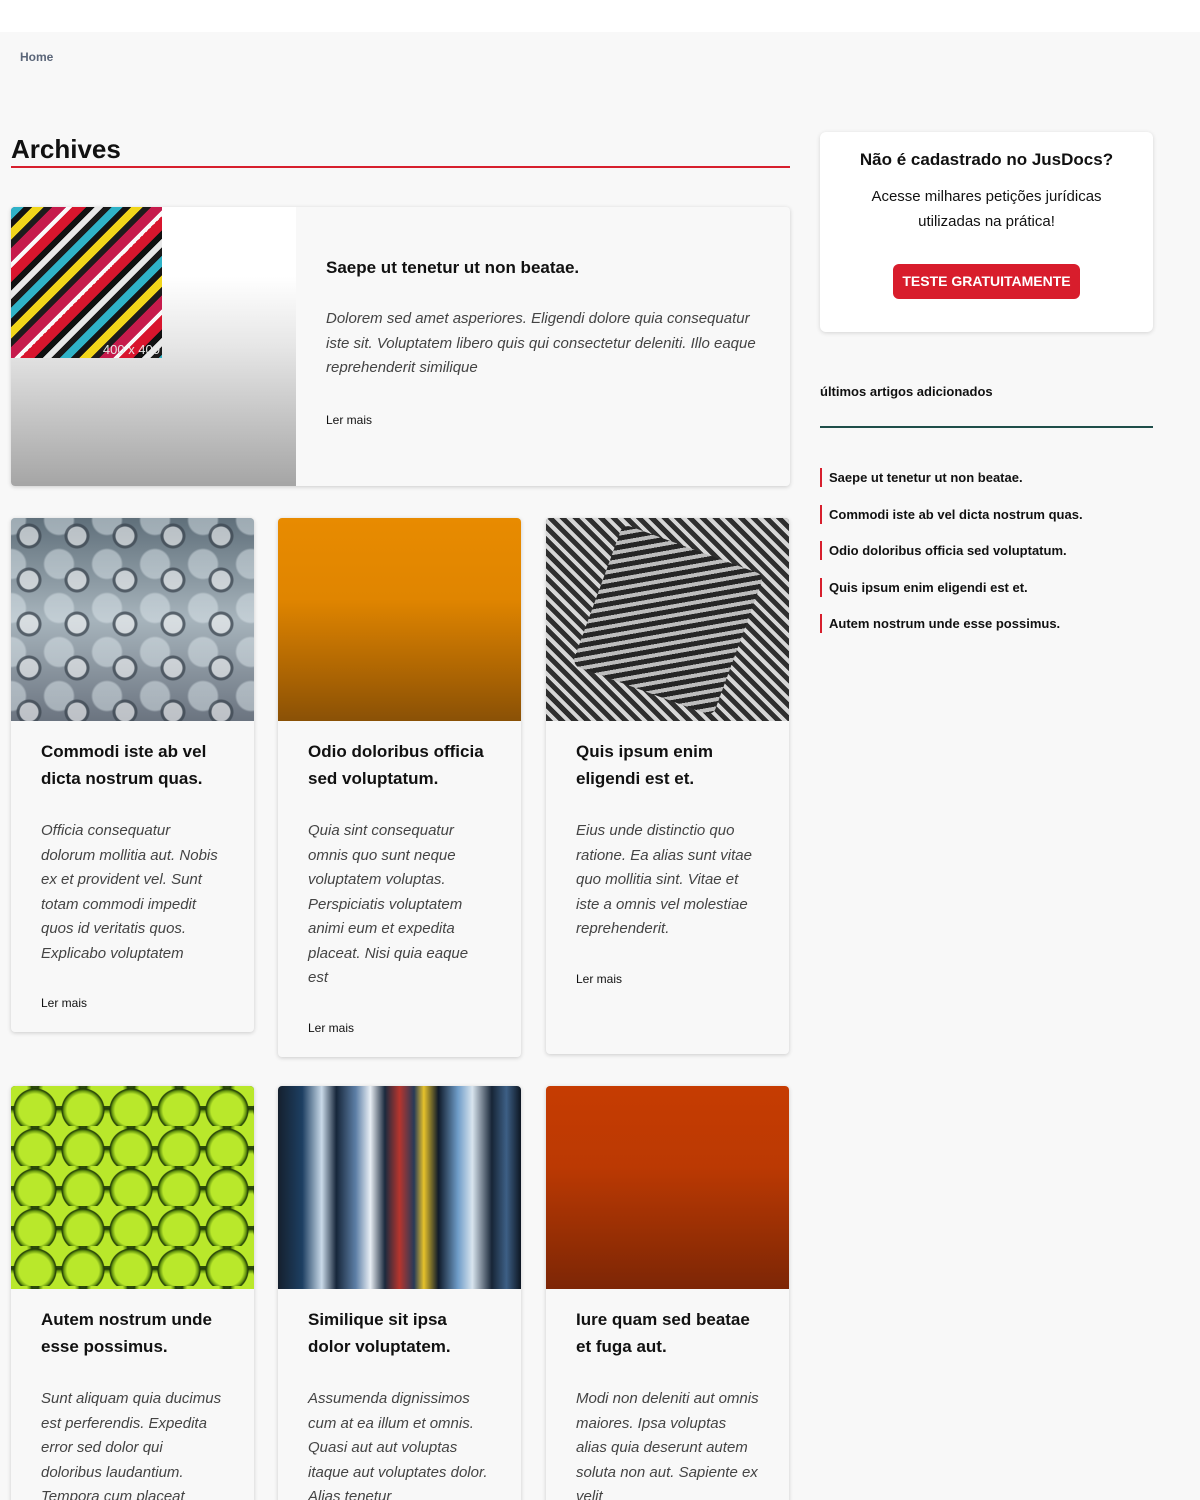  Describe the element at coordinates (399, 765) in the screenshot. I see `post-title: Odio doloribus officia sed voluptatum.` at that location.